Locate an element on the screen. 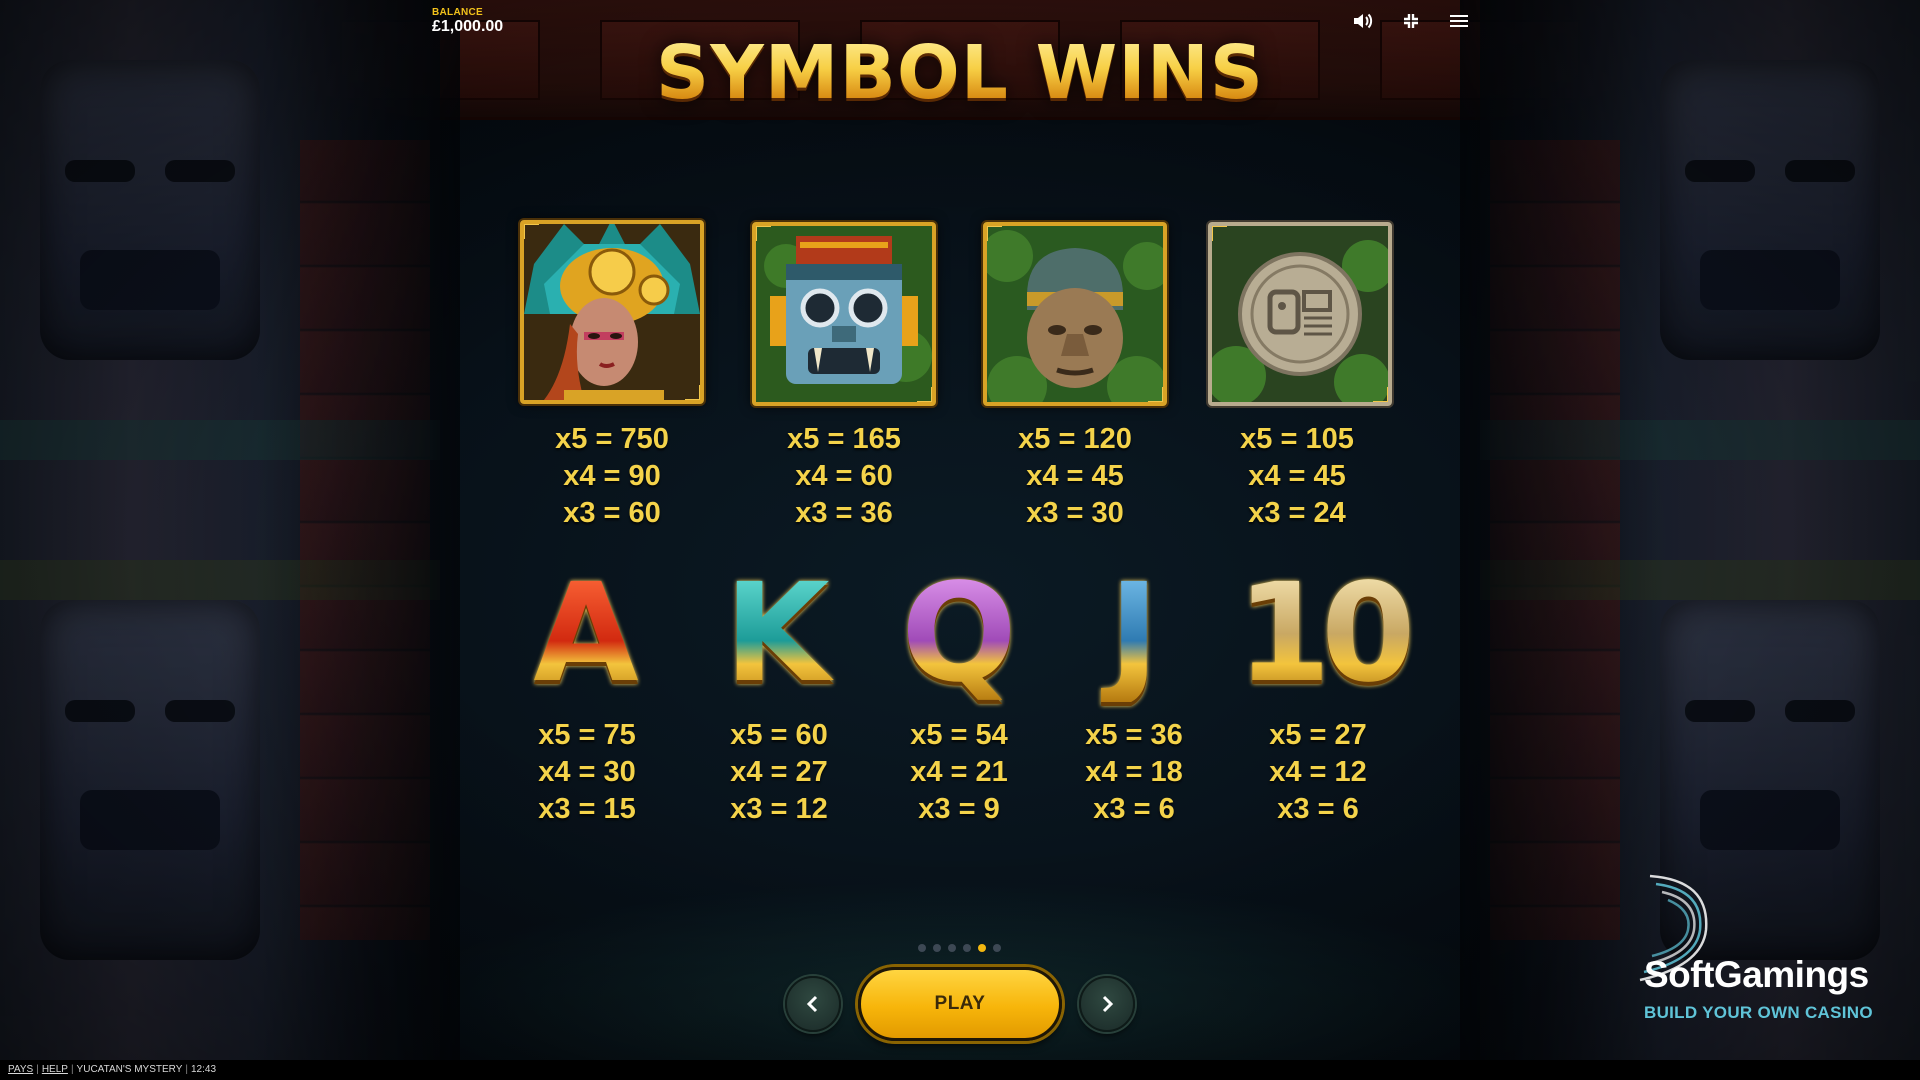  pay-line: x5 = 54 is located at coordinates (959, 735).